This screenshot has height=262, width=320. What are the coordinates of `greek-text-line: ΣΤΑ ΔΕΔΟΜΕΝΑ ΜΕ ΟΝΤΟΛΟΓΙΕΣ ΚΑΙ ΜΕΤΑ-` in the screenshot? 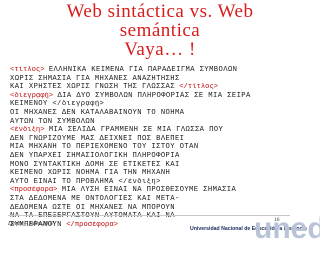 It's located at (95, 198).